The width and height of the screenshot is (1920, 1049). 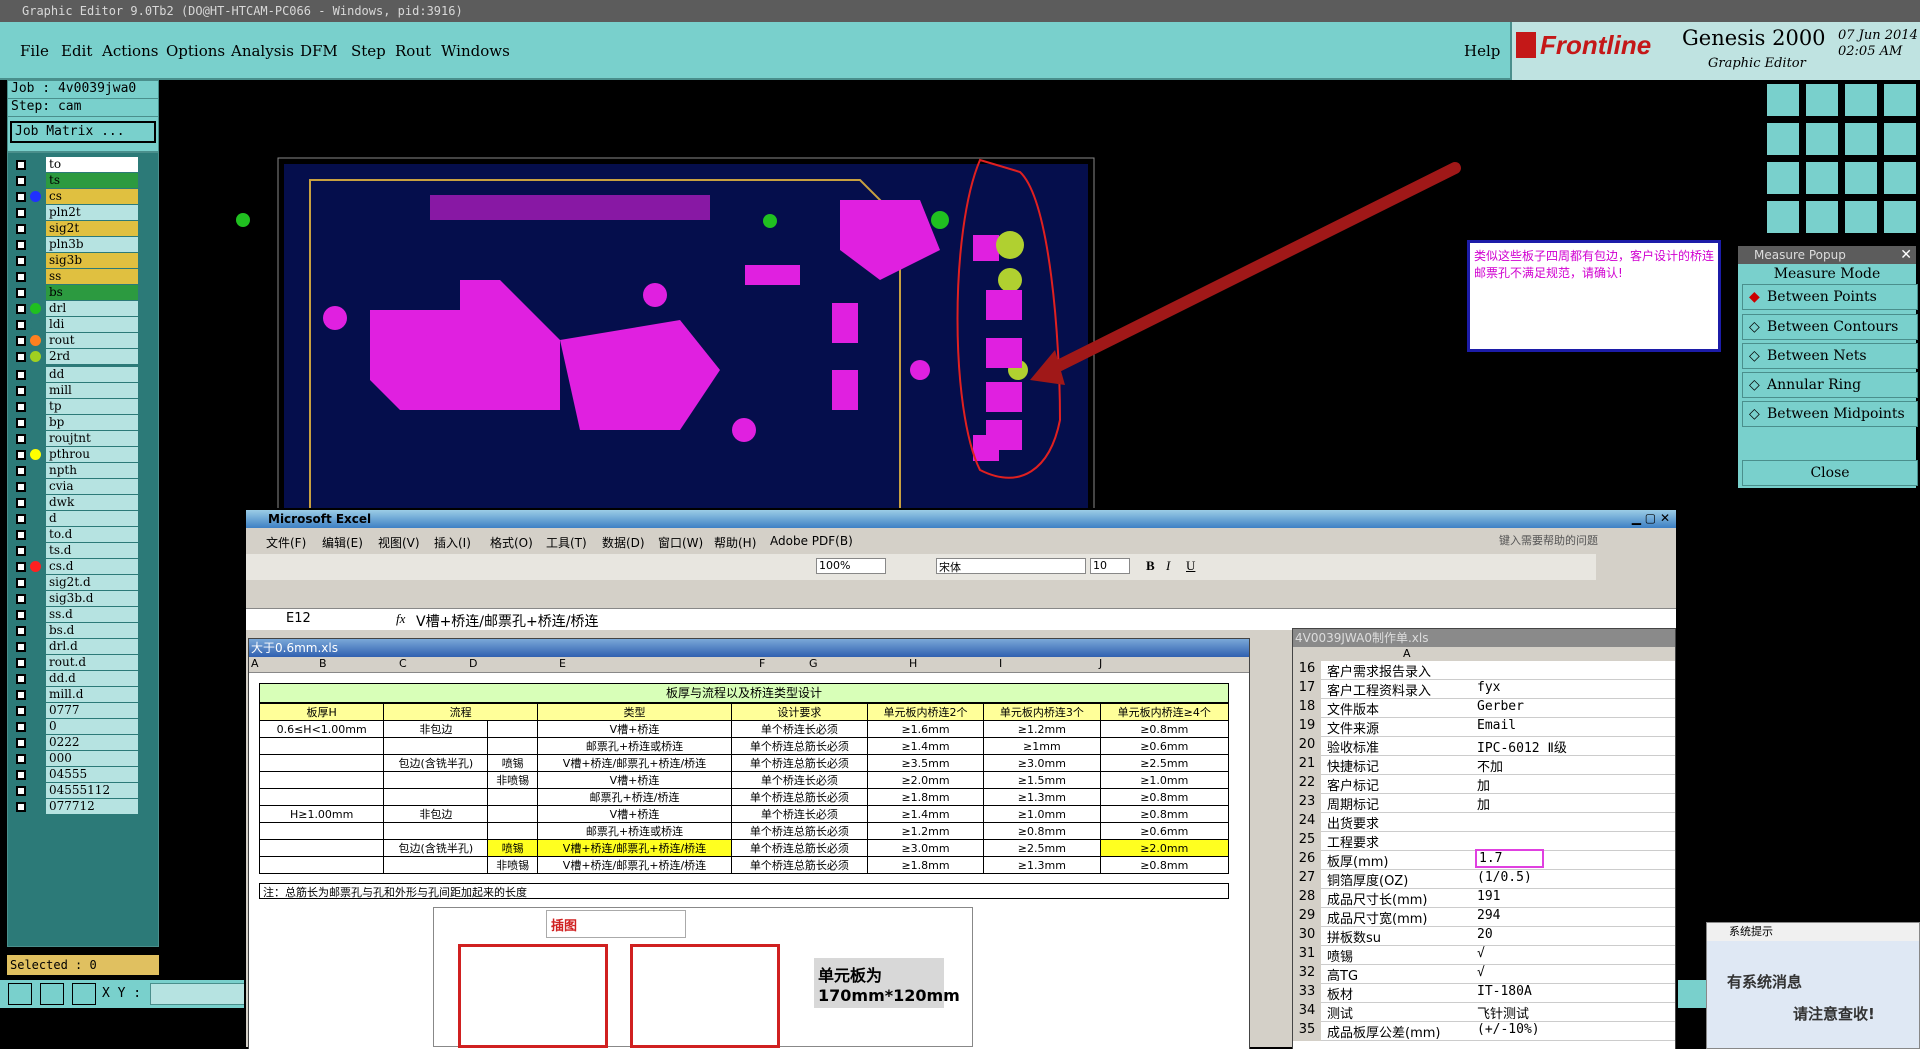 I want to click on column-header: A, so click(x=255, y=663).